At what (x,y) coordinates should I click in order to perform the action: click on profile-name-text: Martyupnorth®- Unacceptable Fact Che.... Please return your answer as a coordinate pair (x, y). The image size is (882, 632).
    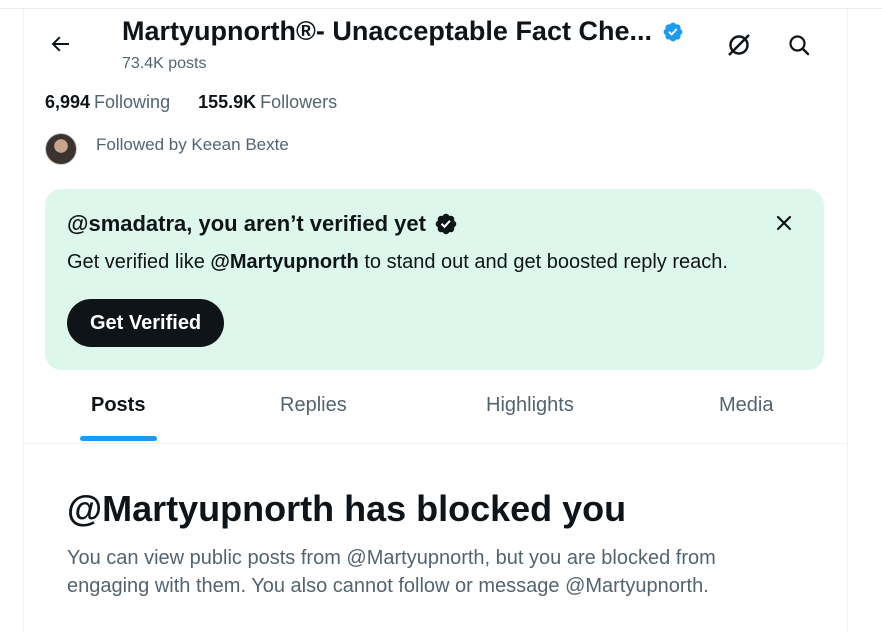
    Looking at the image, I should click on (387, 31).